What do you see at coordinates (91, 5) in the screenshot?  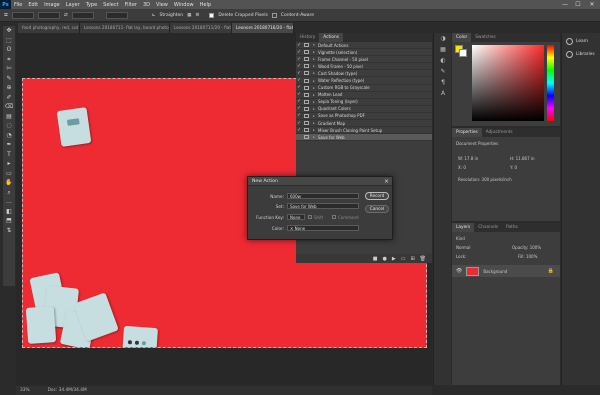 I see `menu-type: Type` at bounding box center [91, 5].